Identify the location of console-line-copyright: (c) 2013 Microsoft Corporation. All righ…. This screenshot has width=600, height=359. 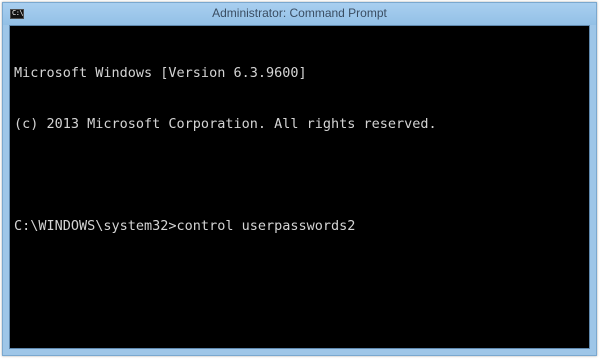
(225, 124).